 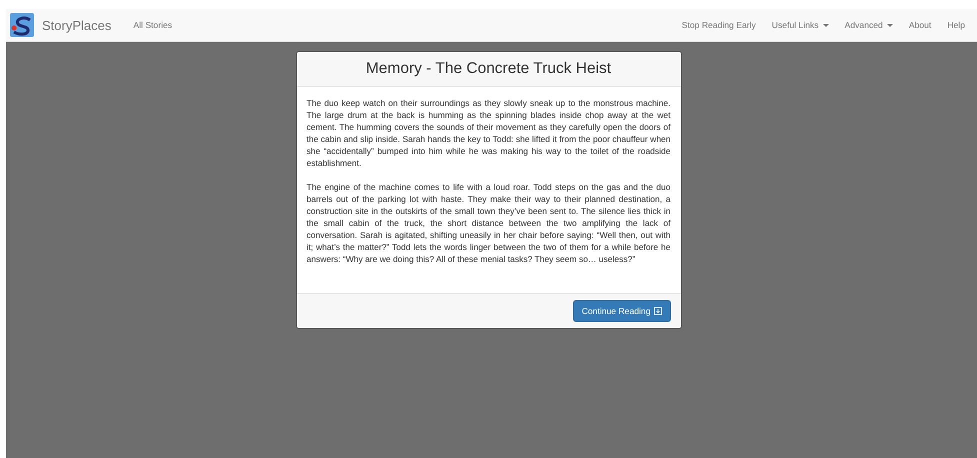 I want to click on nav-link: Advanced, so click(x=868, y=25).